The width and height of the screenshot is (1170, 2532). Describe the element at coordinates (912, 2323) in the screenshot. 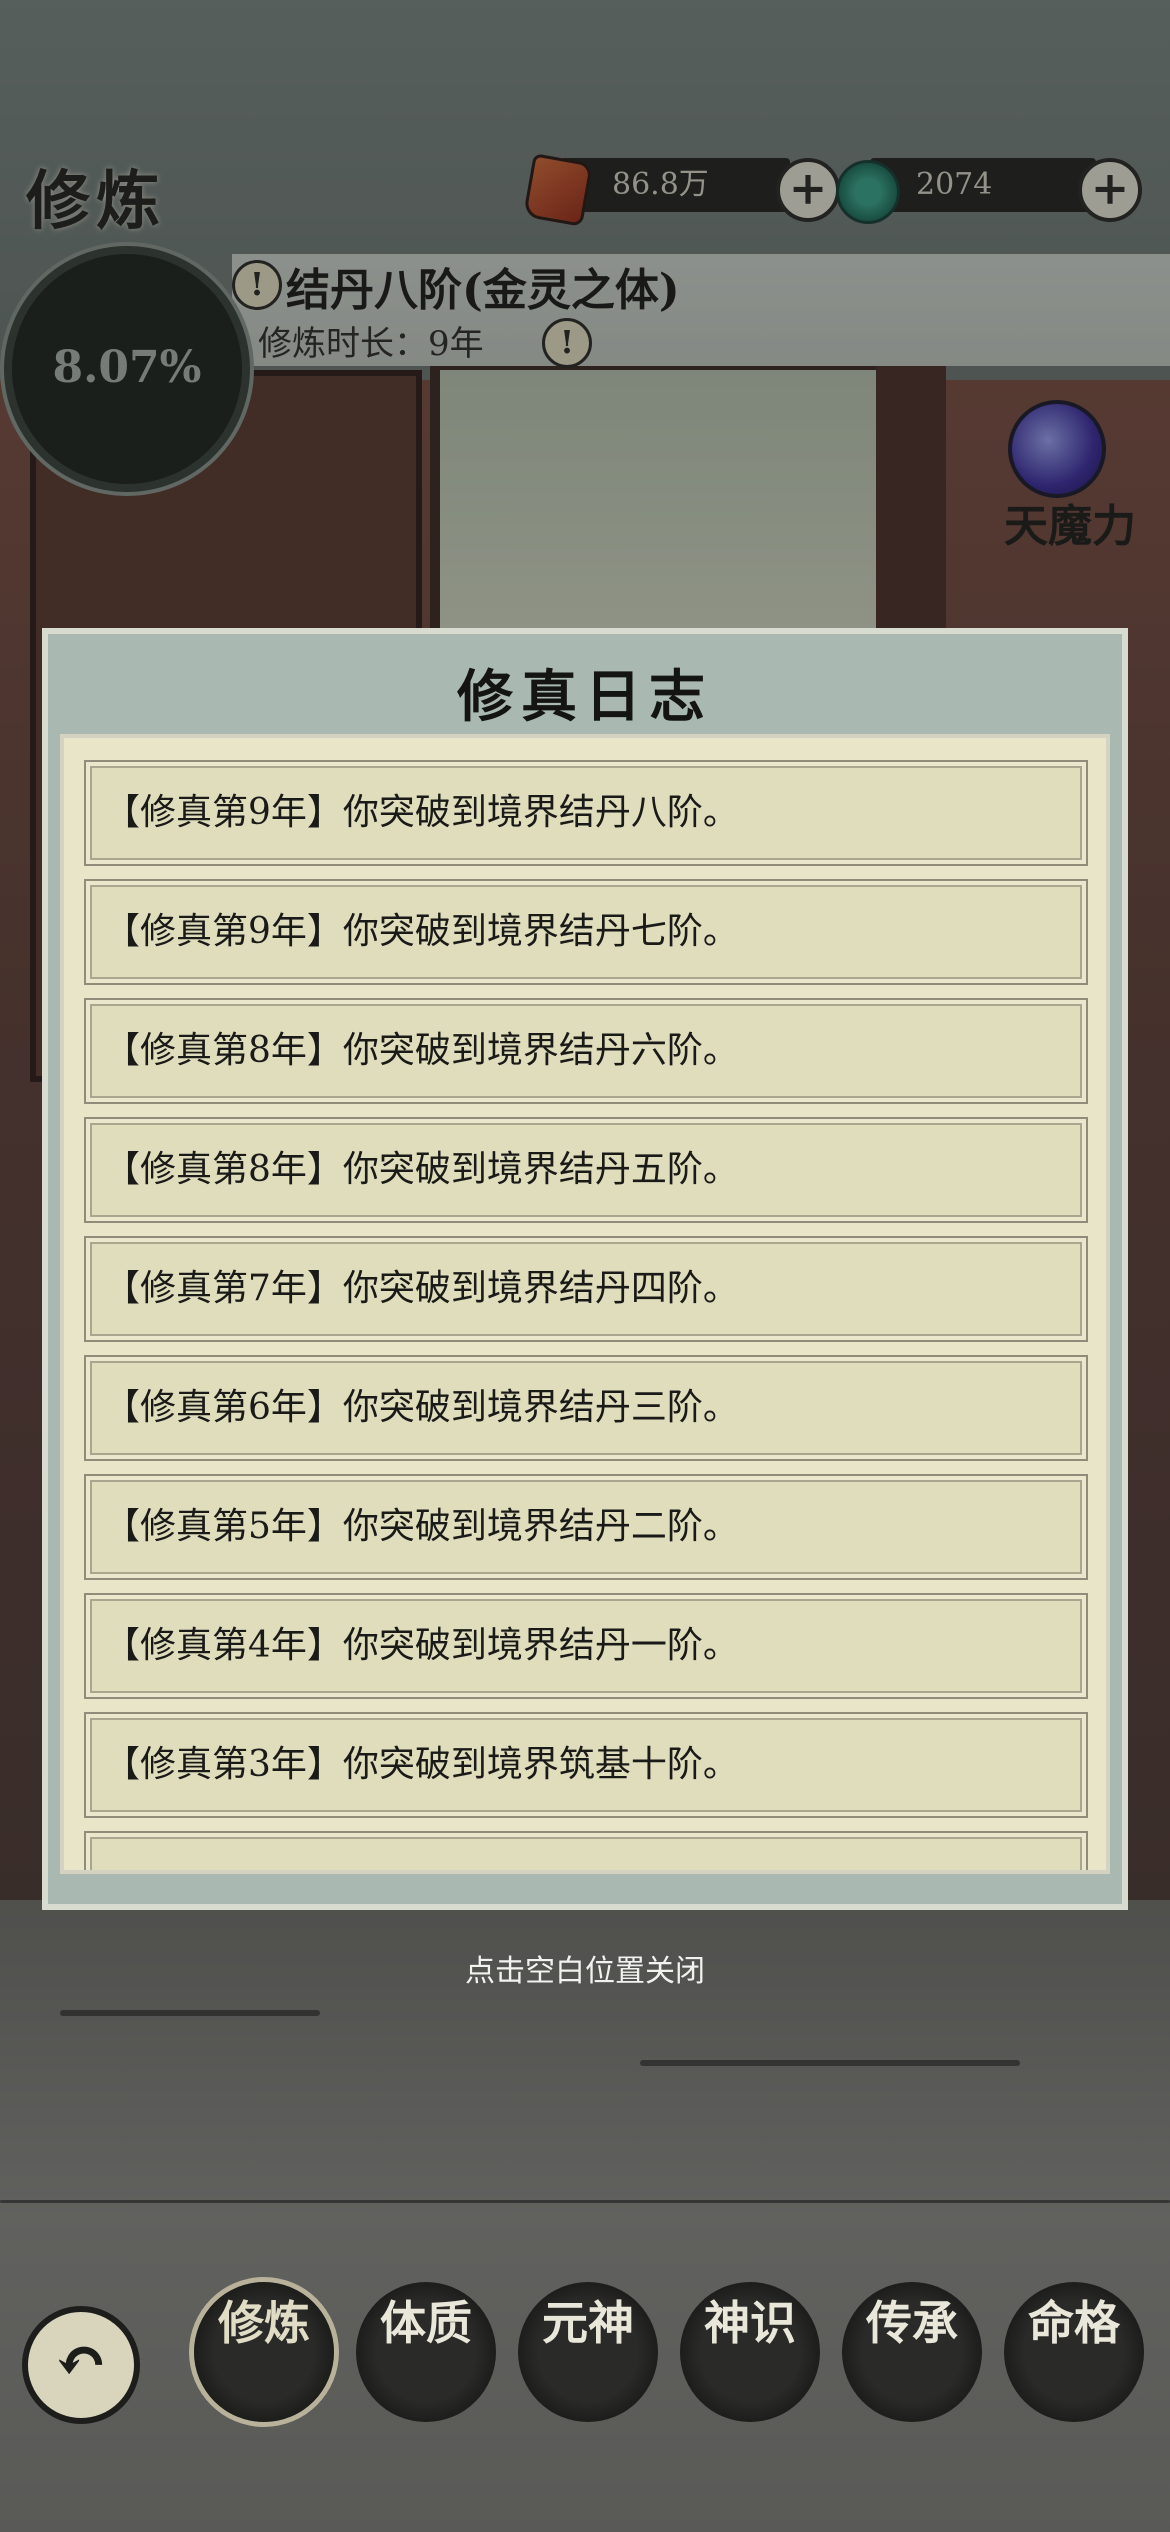

I see `nav-label: 传承` at that location.